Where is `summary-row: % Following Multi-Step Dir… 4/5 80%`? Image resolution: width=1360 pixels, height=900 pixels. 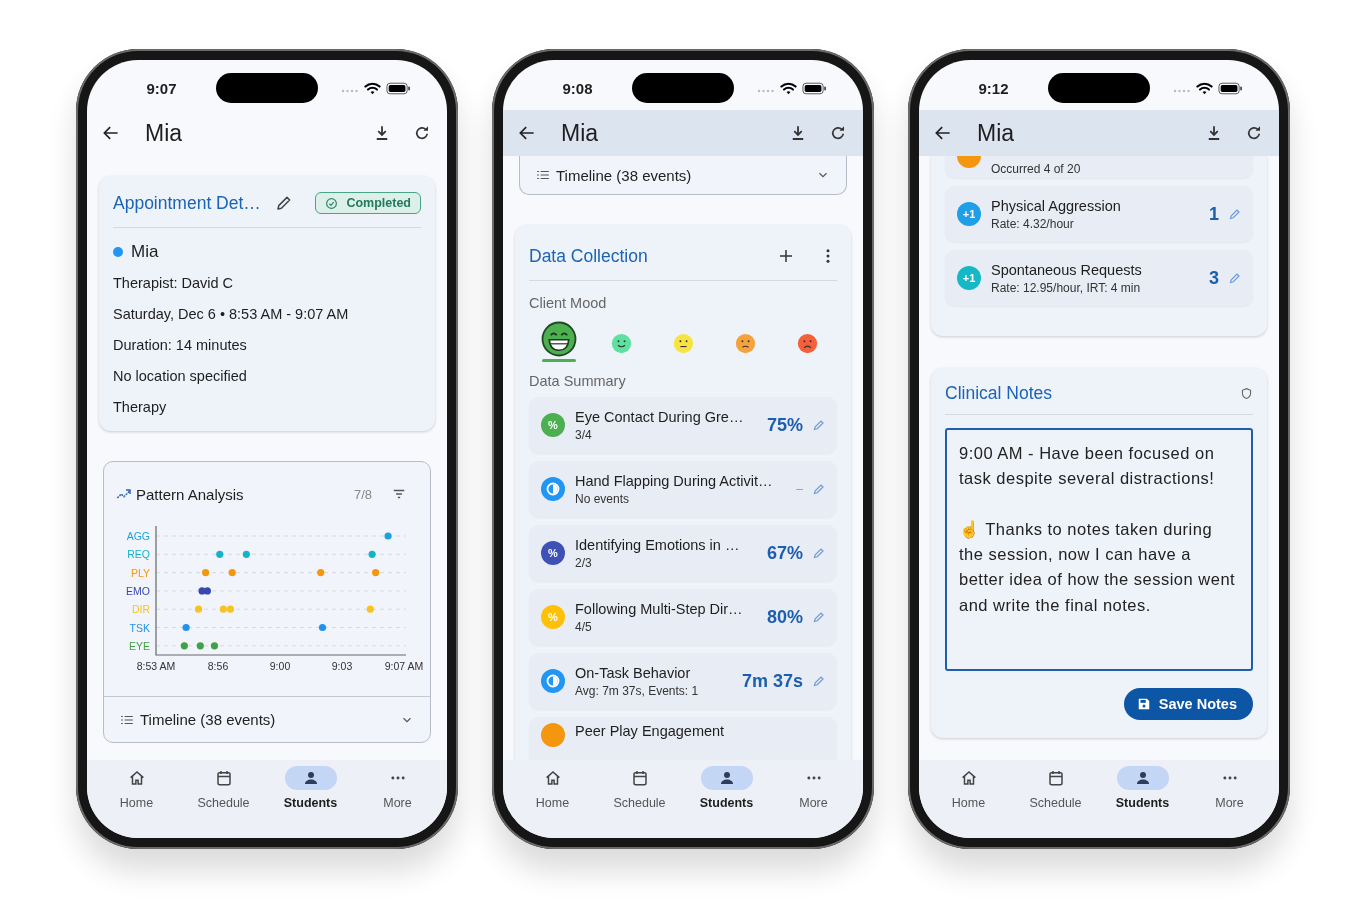 summary-row: % Following Multi-Step Dir… 4/5 80% is located at coordinates (683, 617).